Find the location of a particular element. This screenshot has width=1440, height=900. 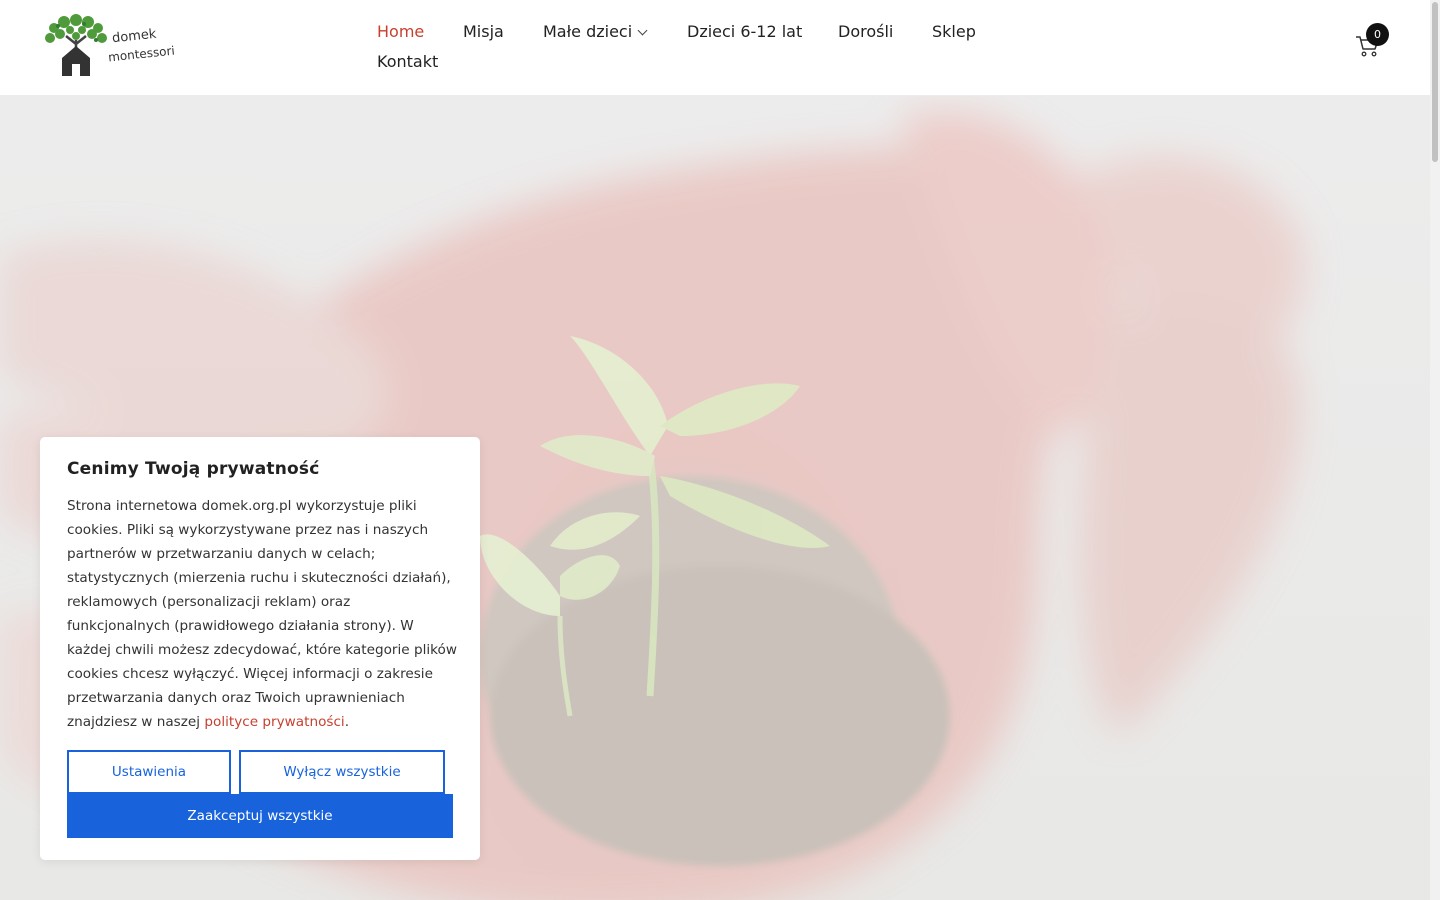

chevron-down-icon is located at coordinates (642, 30).